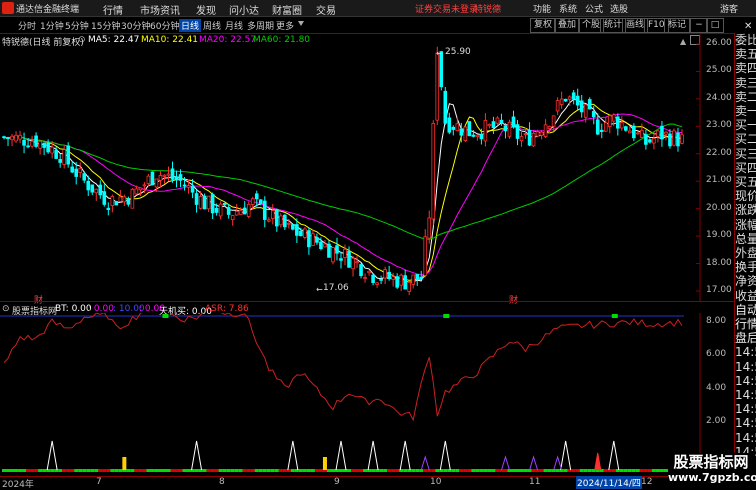 This screenshot has width=756, height=490. Describe the element at coordinates (745, 380) in the screenshot. I see `quote-panel-label: 14:50` at that location.